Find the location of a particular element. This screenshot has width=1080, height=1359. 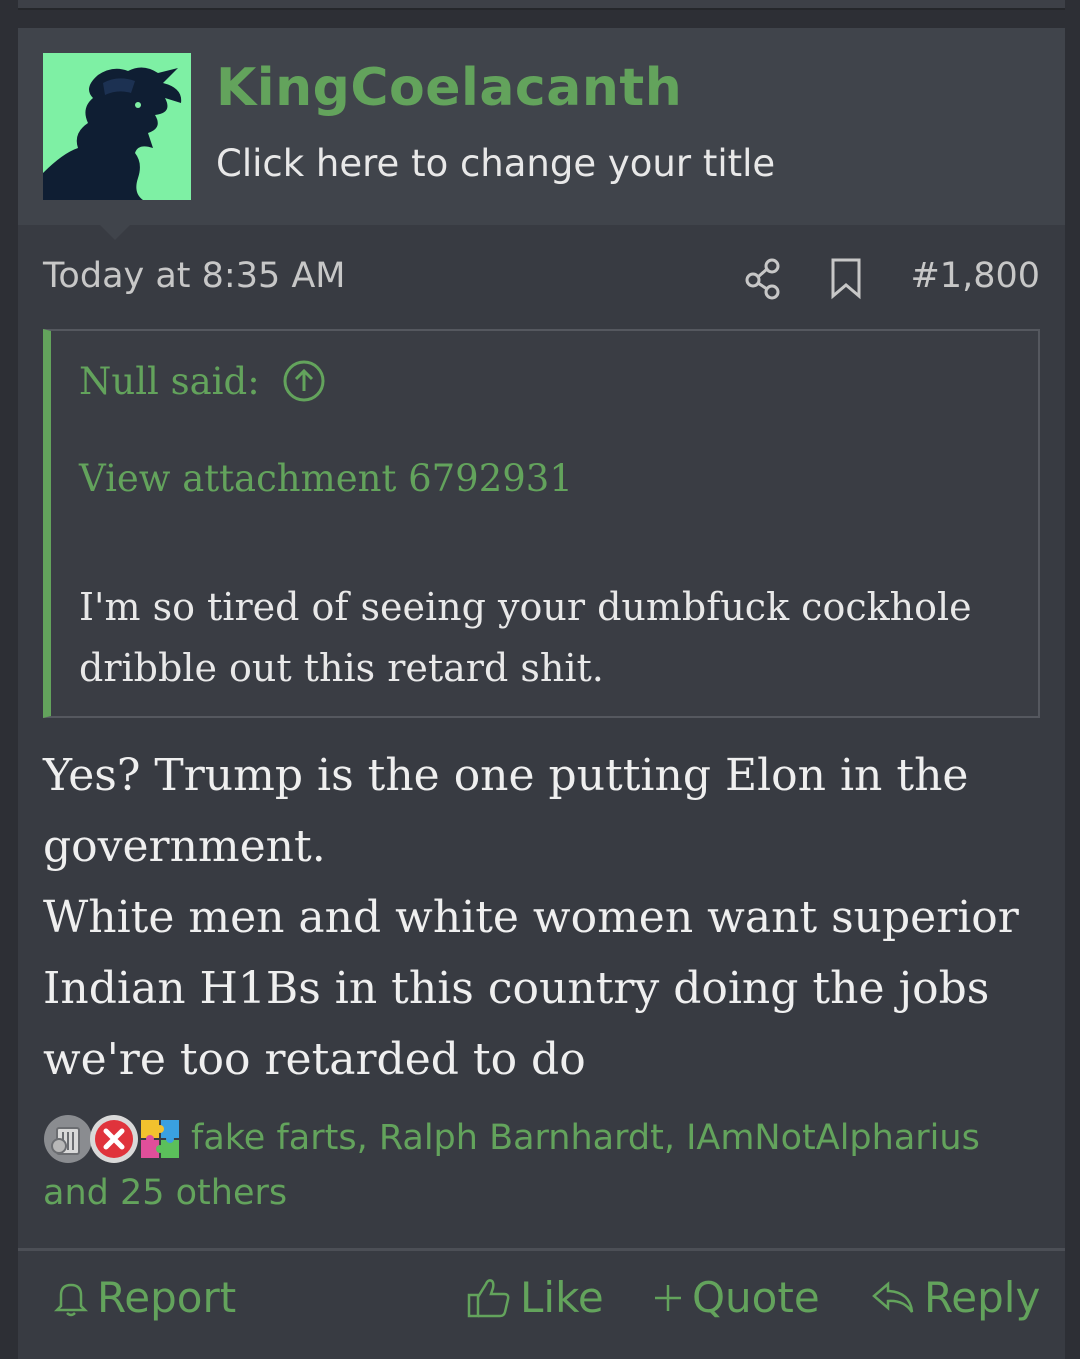

avatar is located at coordinates (117, 126).